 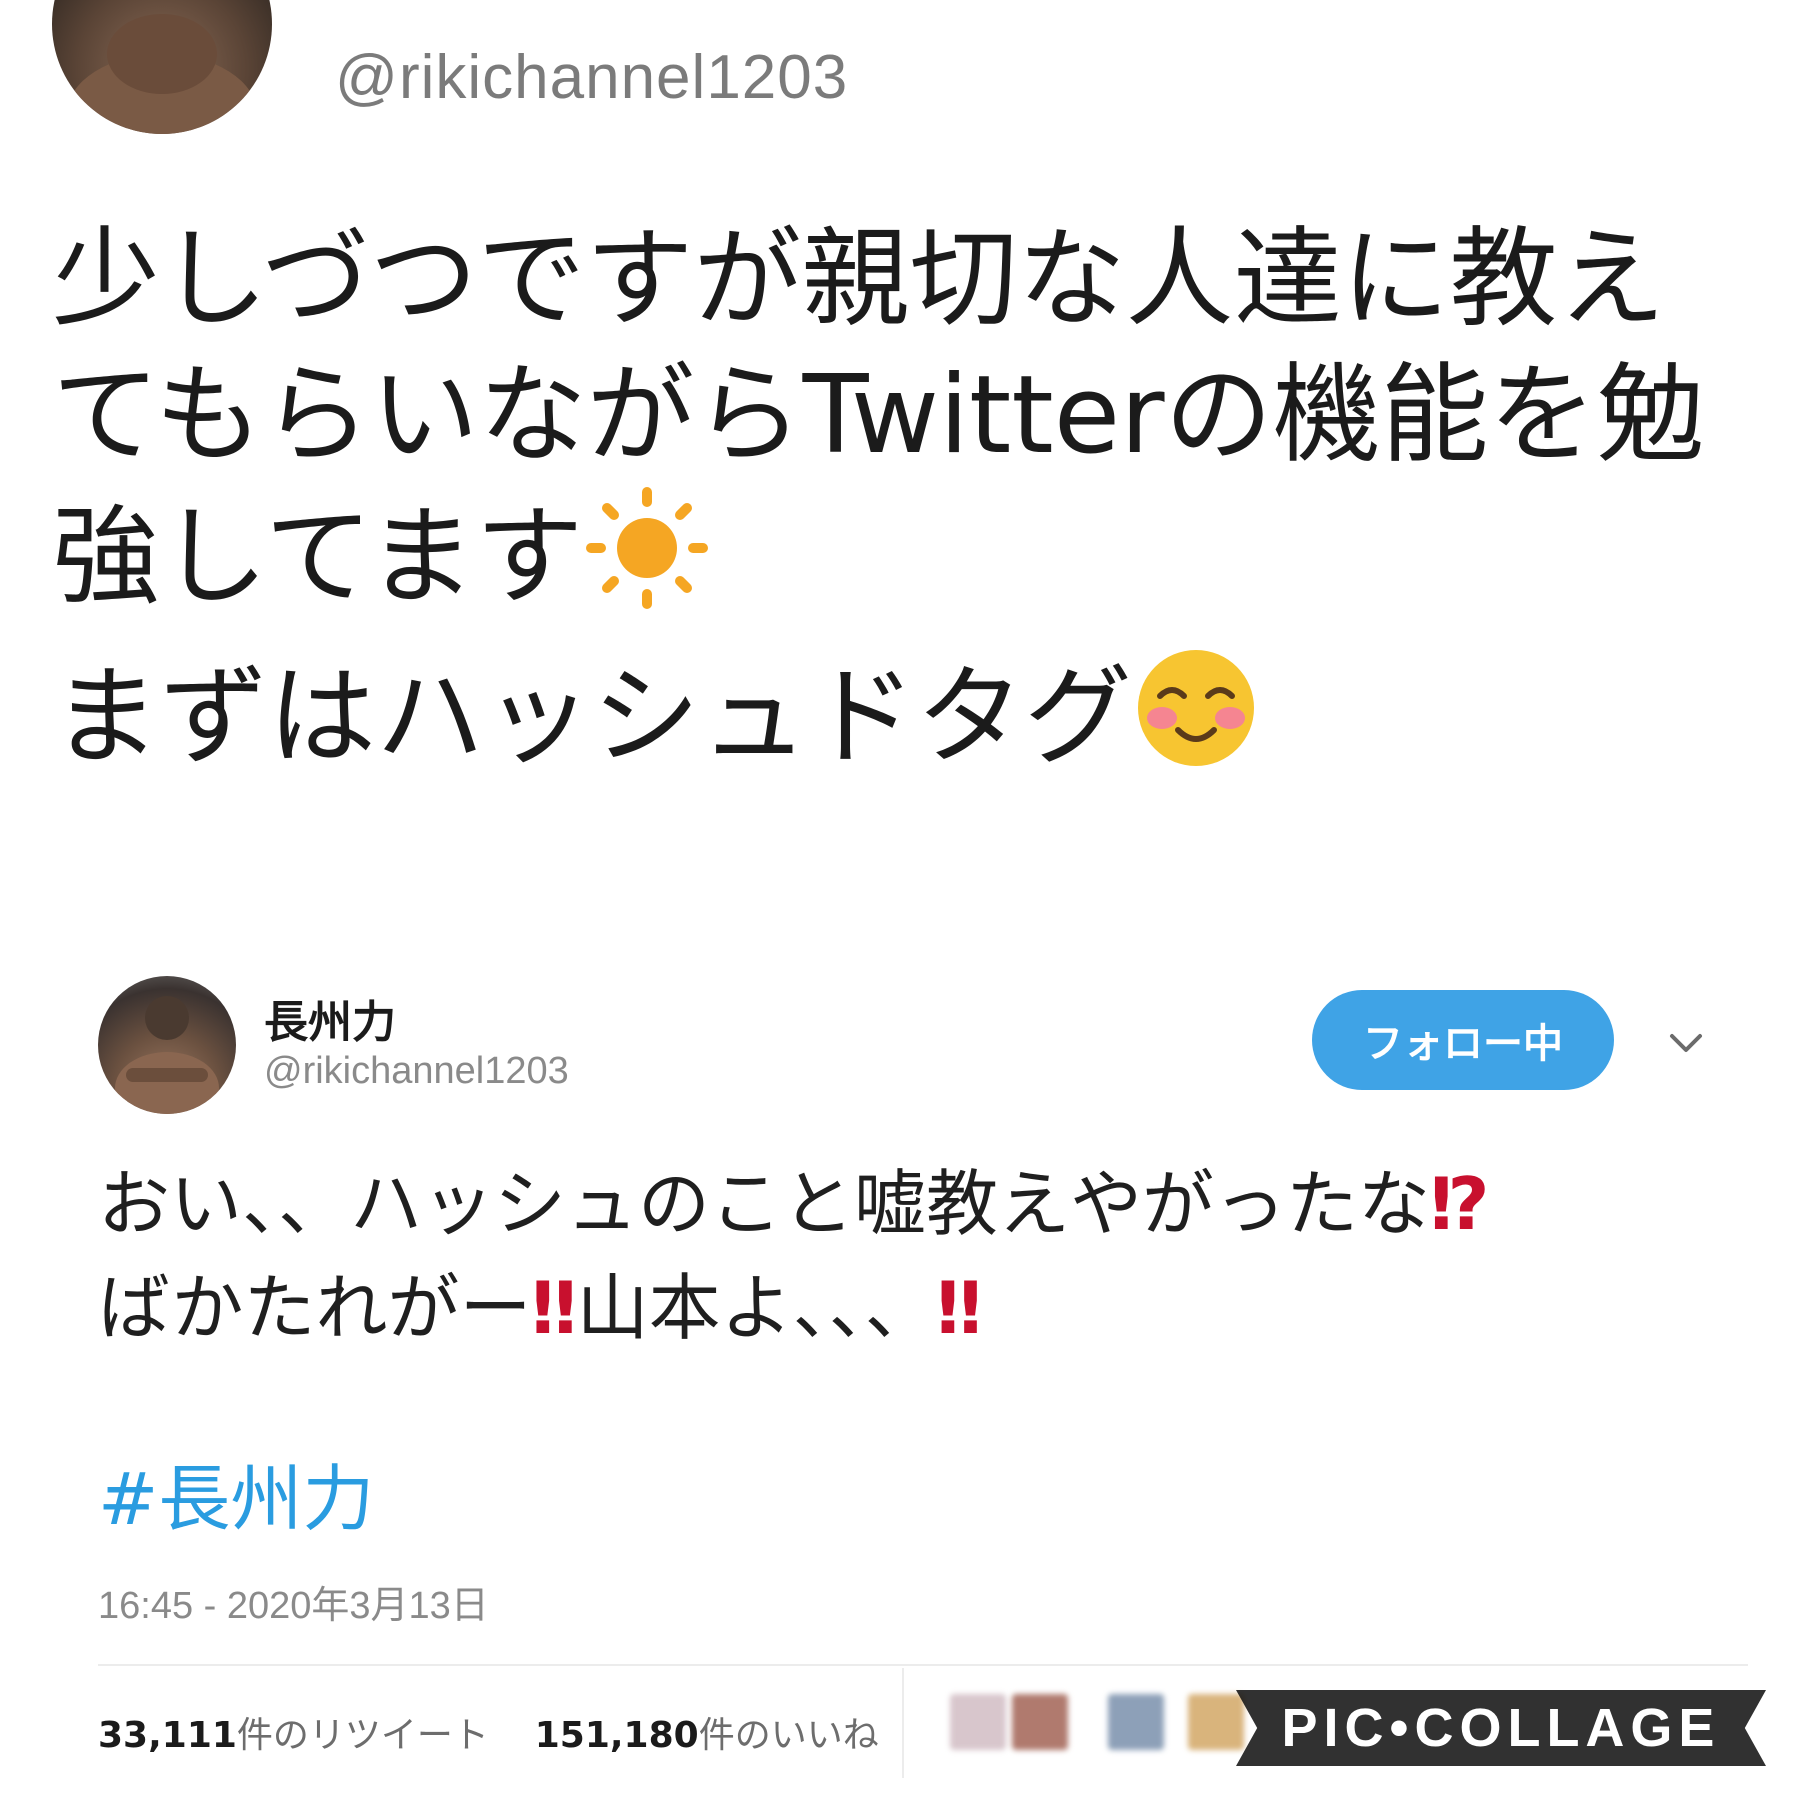 I want to click on user-handle: @rikichannel1203, so click(x=416, y=1071).